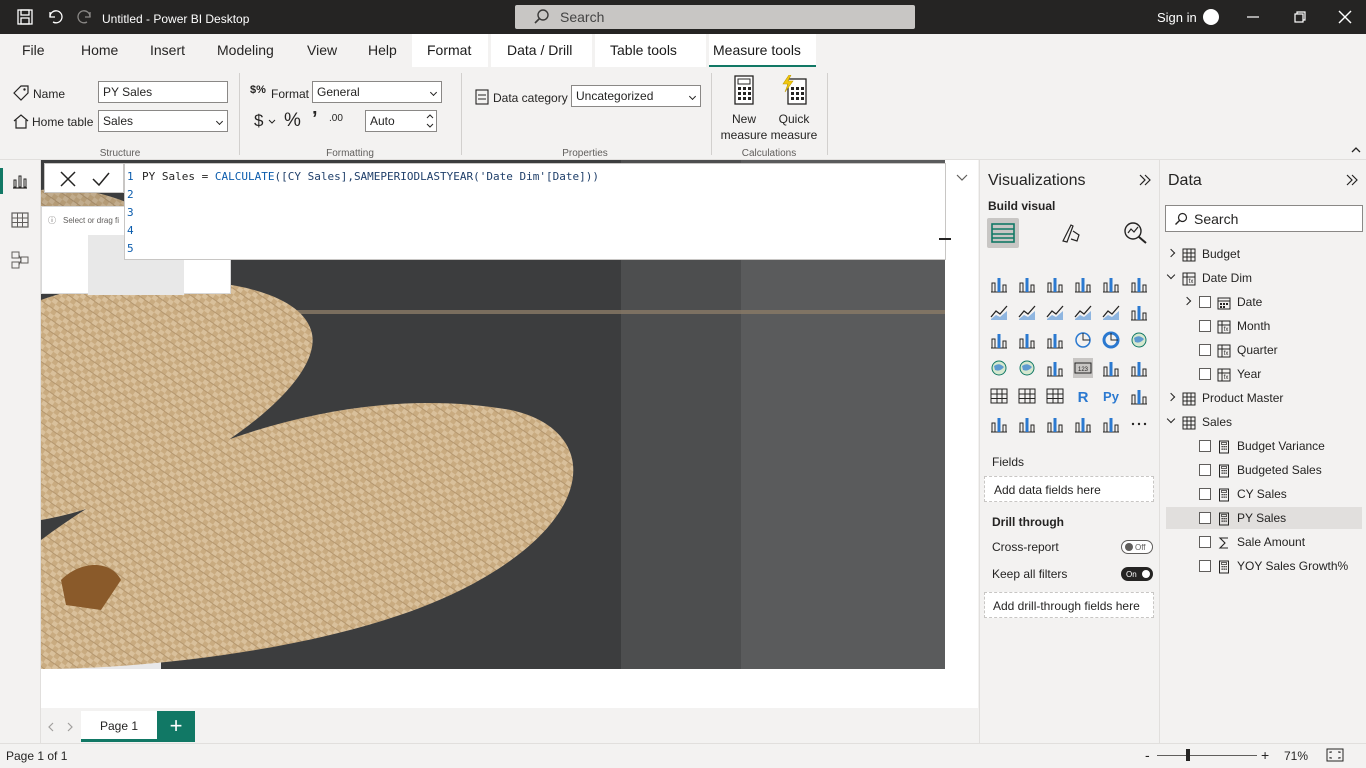  Describe the element at coordinates (1027, 340) in the screenshot. I see `funnel-chart-icon` at that location.